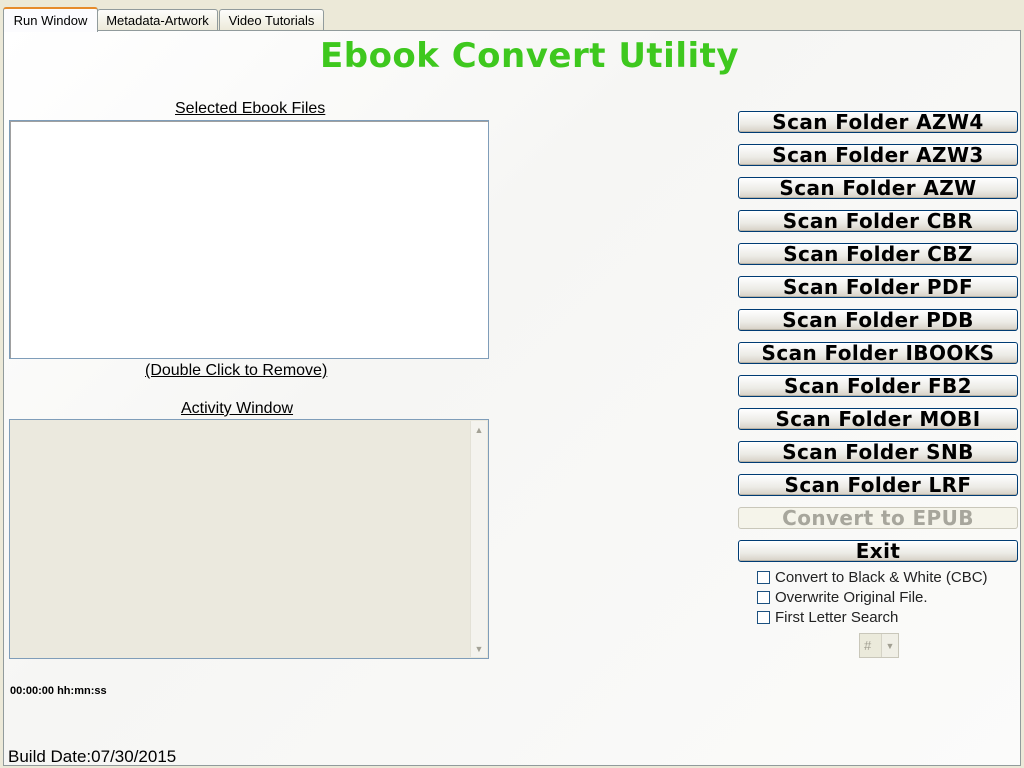 Image resolution: width=1024 pixels, height=768 pixels. I want to click on build-date: Build Date:07/30/2015, so click(92, 756).